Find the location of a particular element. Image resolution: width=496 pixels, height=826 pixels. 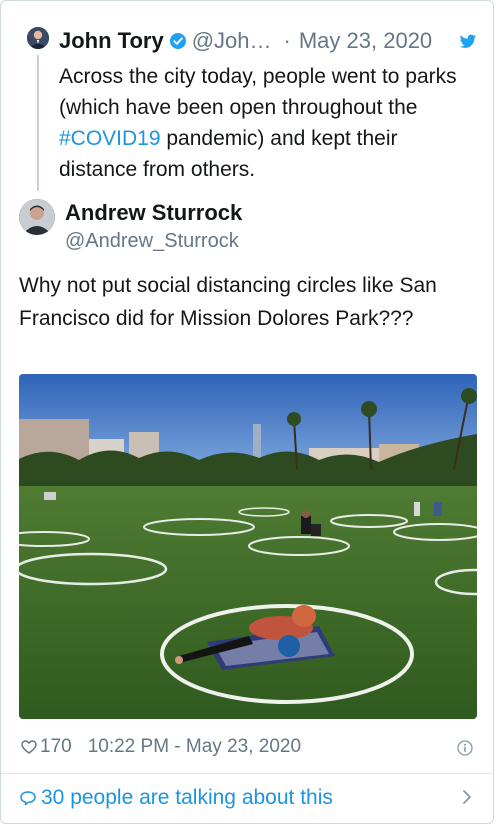

like-count: 170 is located at coordinates (56, 747).